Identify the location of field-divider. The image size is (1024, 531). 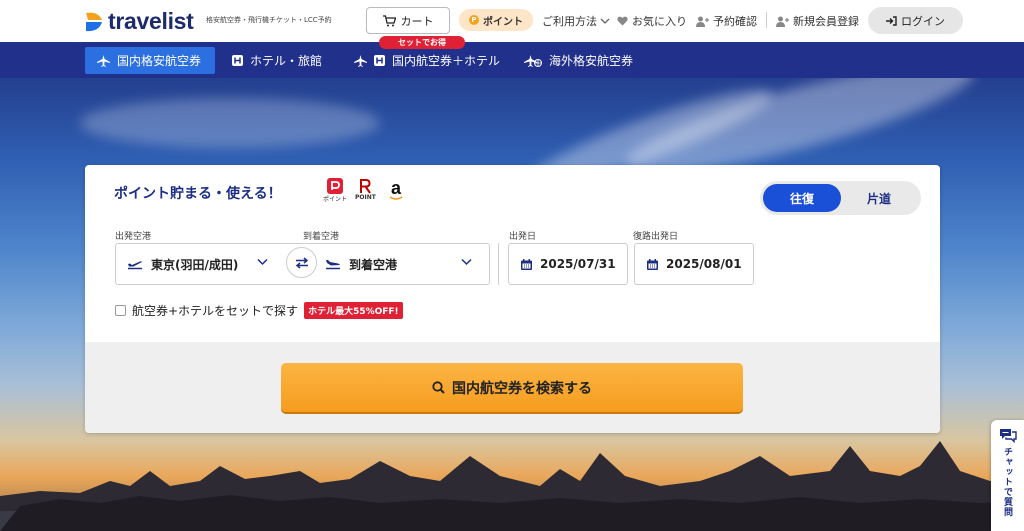
(498, 264).